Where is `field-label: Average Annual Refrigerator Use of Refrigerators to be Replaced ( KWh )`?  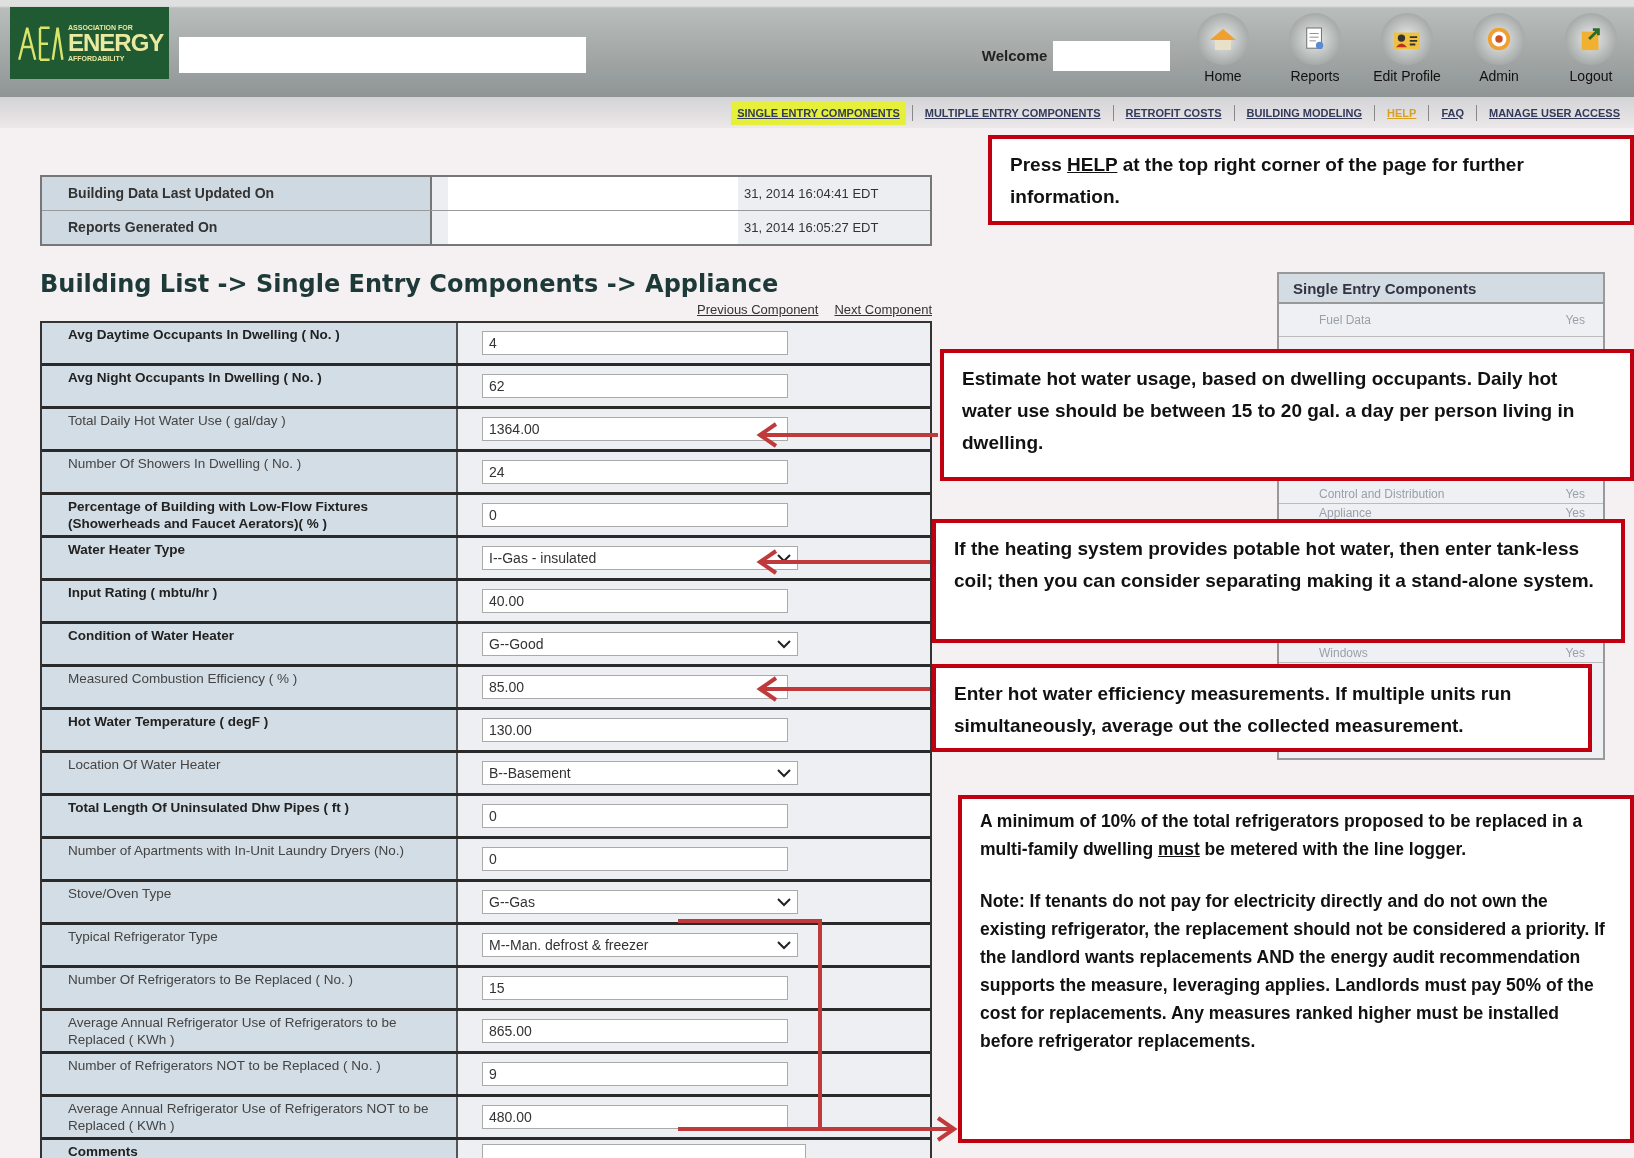
field-label: Average Annual Refrigerator Use of Refrigerators to be Replaced ( KWh ) is located at coordinates (250, 1031).